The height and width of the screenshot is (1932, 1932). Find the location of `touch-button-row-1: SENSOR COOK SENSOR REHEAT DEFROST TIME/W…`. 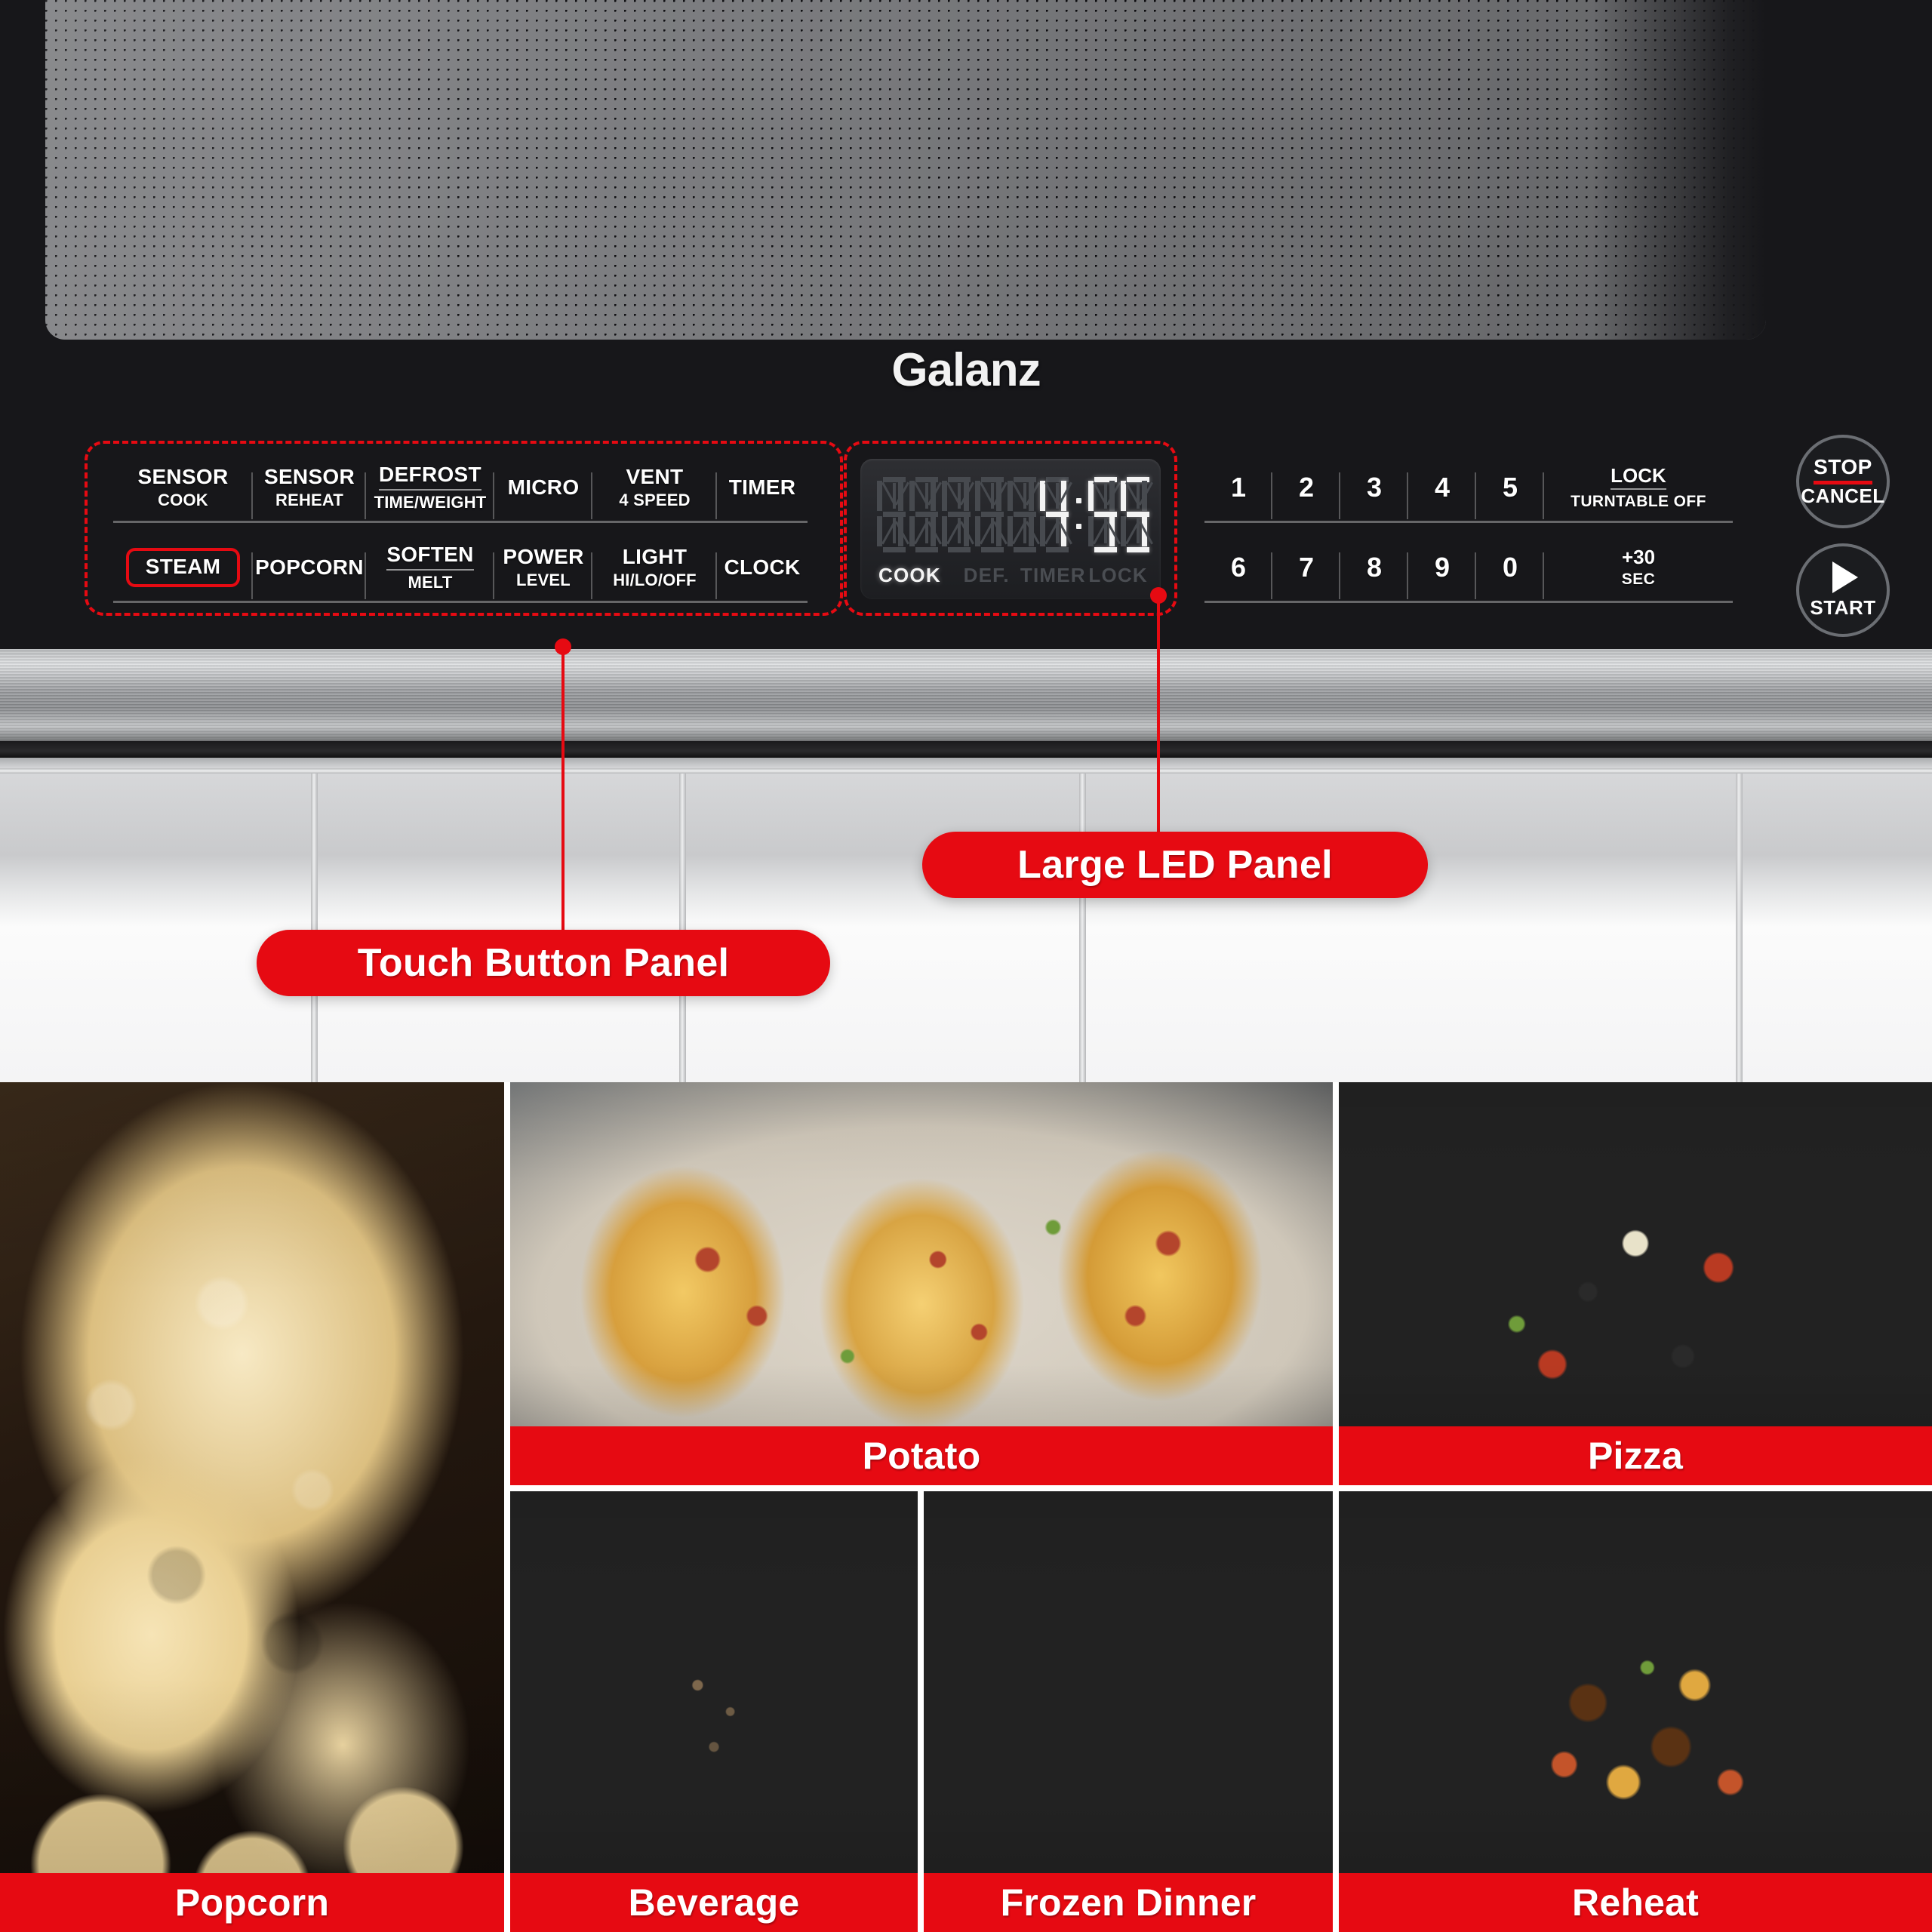

touch-button-row-1: SENSOR COOK SENSOR REHEAT DEFROST TIME/W… is located at coordinates (460, 487).